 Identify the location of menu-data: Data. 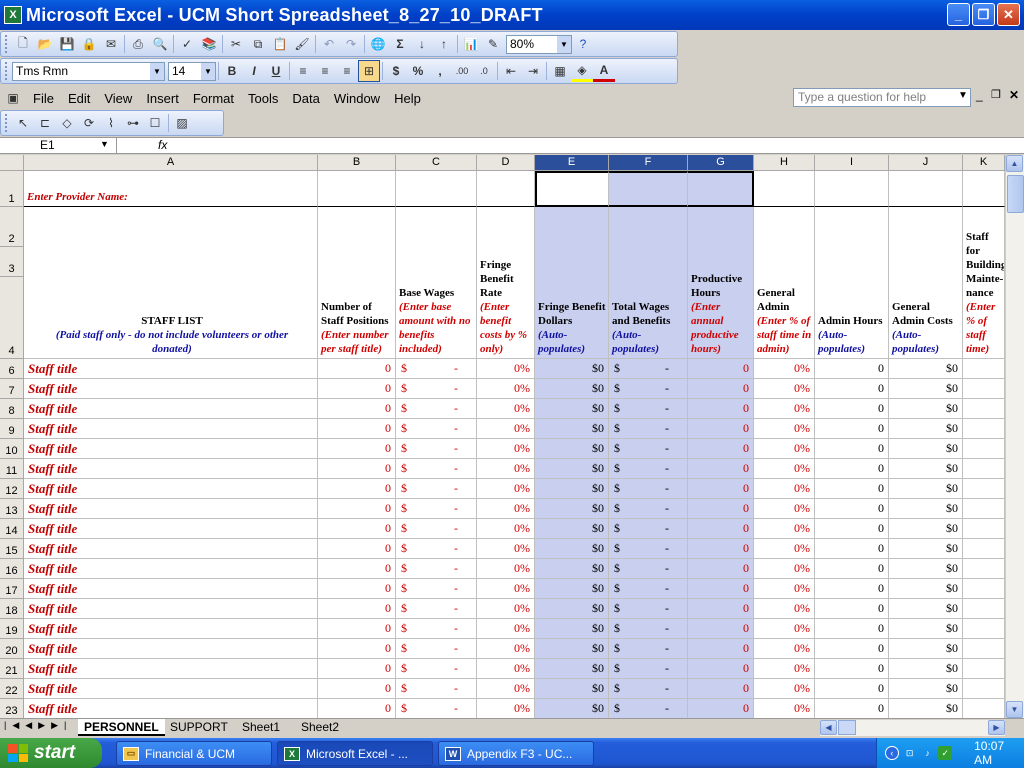
(305, 98).